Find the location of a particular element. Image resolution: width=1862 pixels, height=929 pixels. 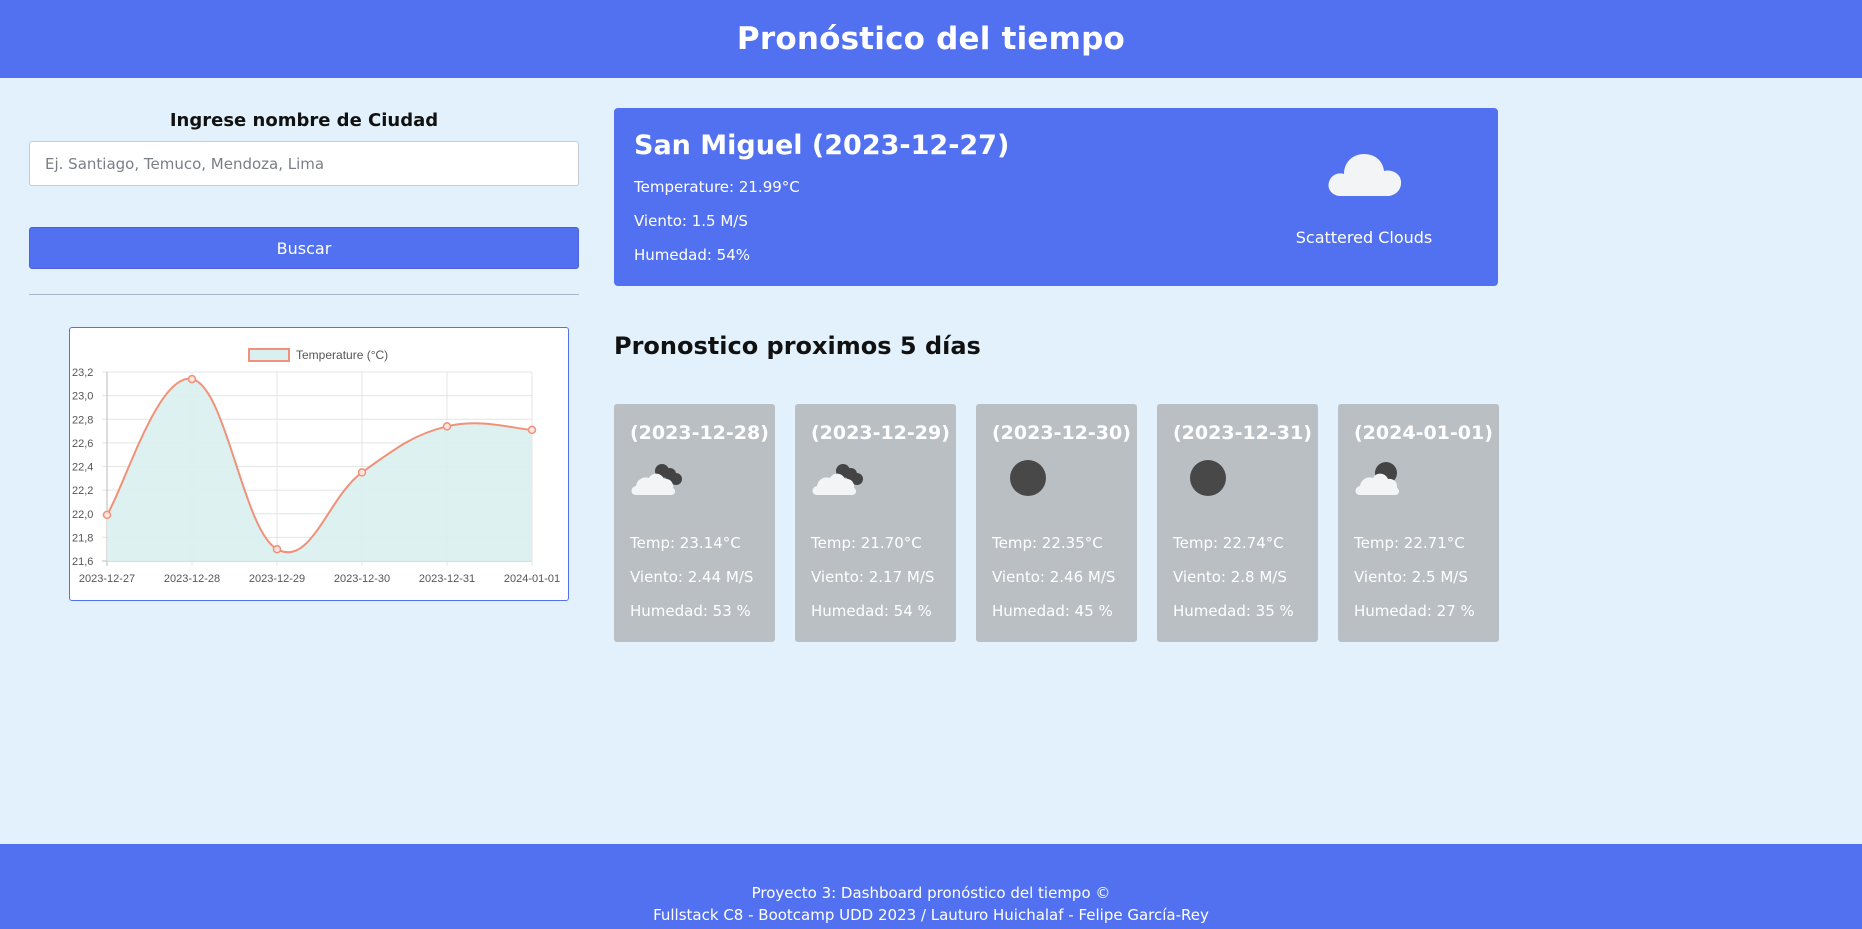

y-tick-label: 22,6 is located at coordinates (82, 444).